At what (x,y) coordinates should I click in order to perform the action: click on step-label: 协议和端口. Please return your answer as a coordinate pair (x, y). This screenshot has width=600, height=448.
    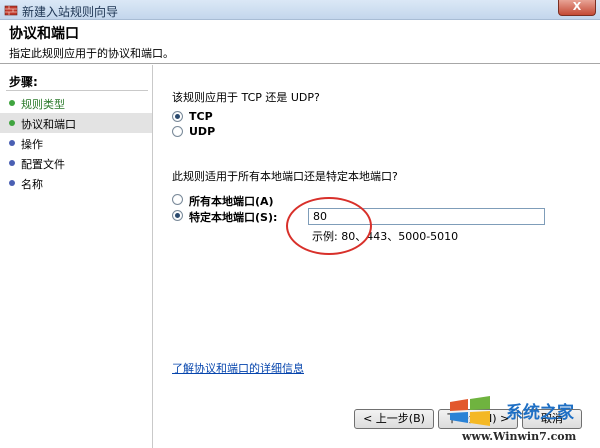
    Looking at the image, I should click on (48, 124).